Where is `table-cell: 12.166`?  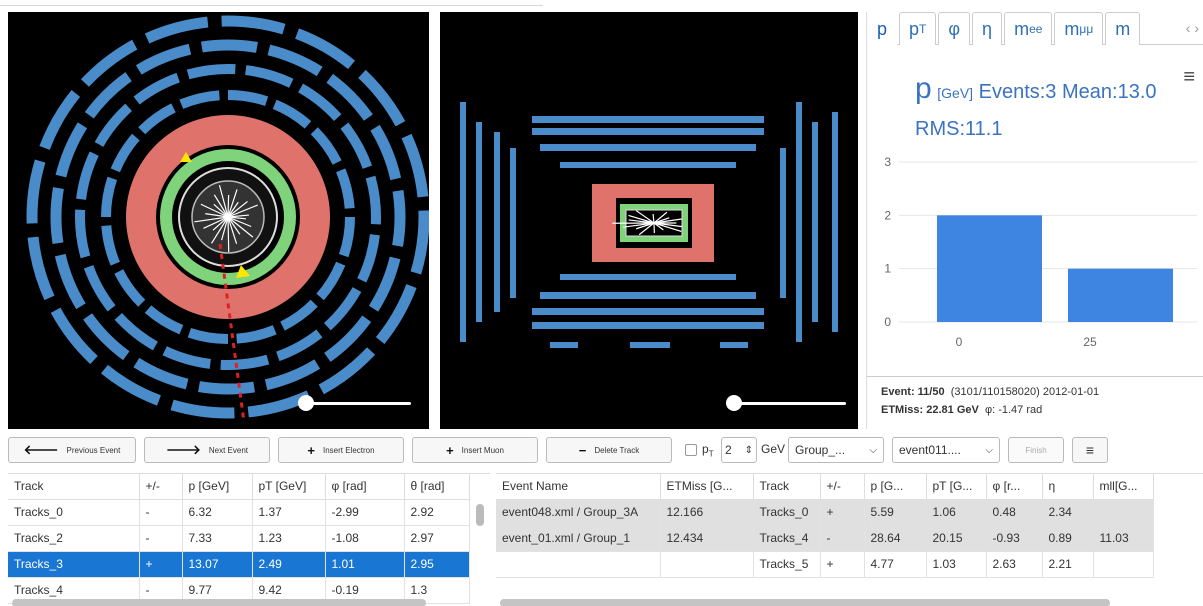
table-cell: 12.166 is located at coordinates (707, 512).